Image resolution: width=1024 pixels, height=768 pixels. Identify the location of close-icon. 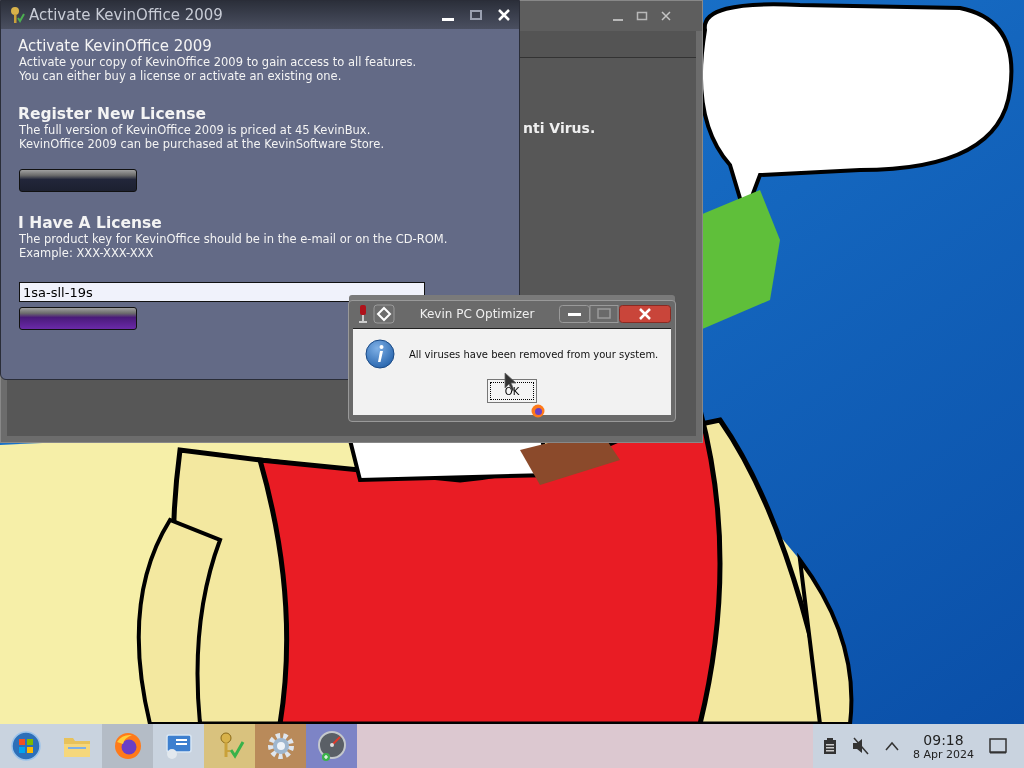
(645, 313).